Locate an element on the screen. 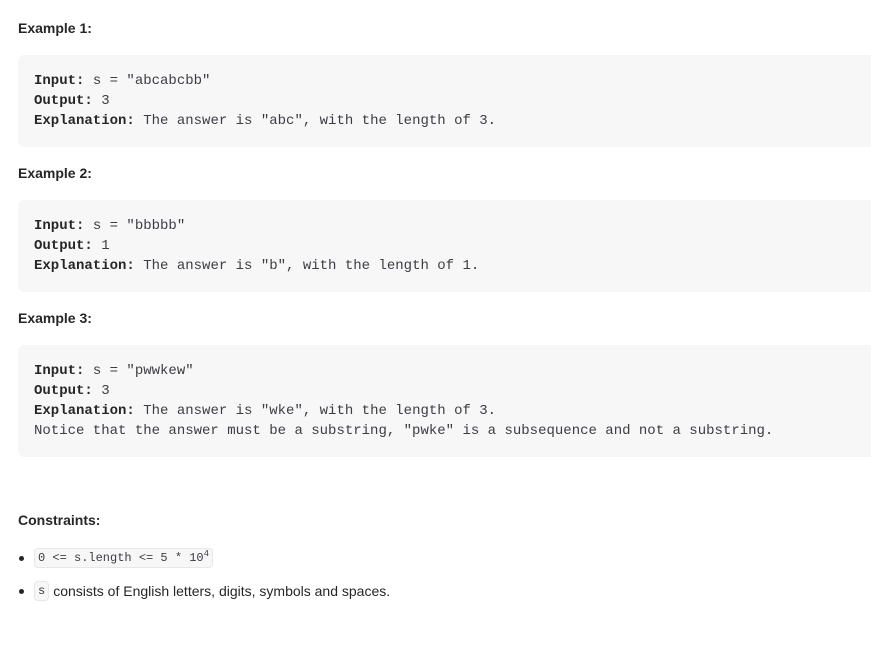  constraint-code-exponent: 4 is located at coordinates (206, 554).